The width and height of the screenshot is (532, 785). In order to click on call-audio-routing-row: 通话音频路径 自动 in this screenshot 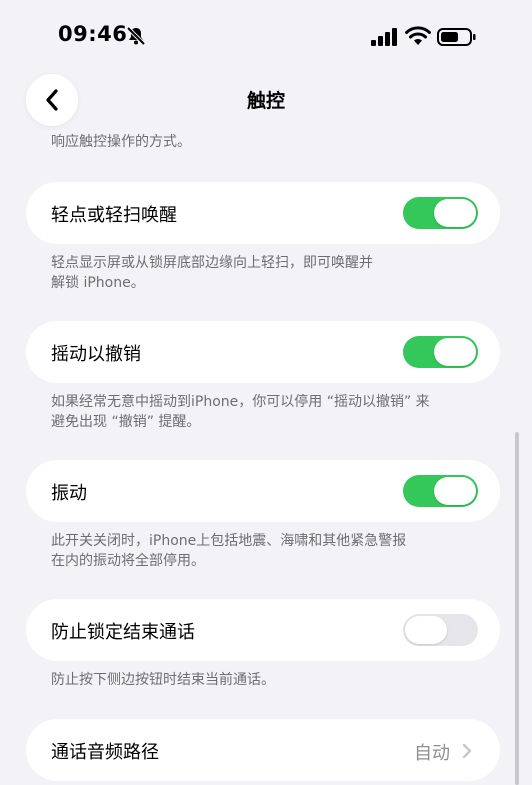, I will do `click(263, 750)`.